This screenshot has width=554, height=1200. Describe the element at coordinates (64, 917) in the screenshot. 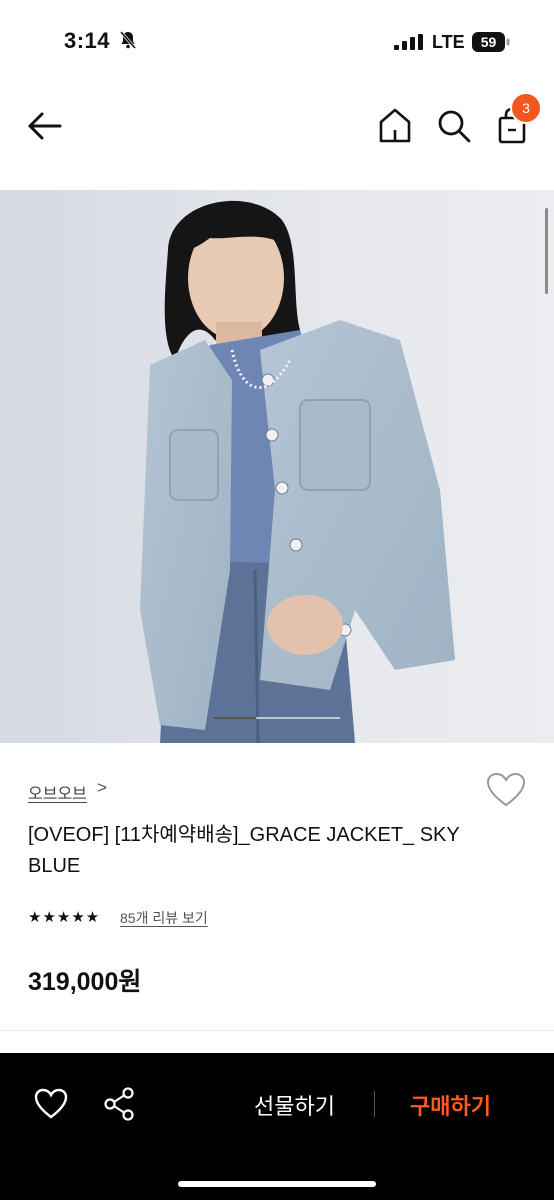

I see `rating-stars: ★★★★★` at that location.